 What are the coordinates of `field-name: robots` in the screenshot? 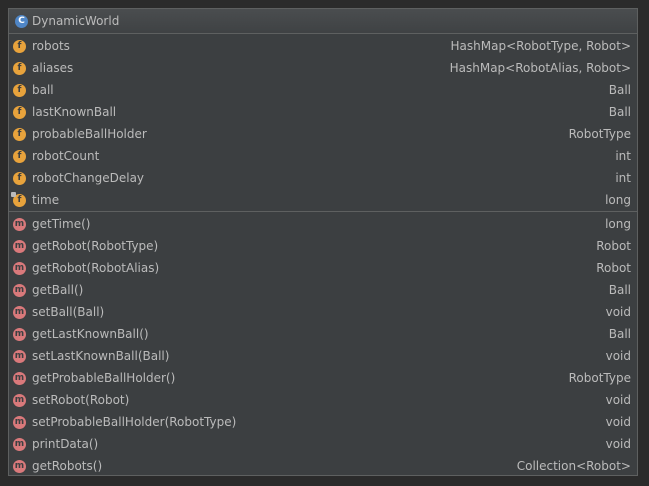 It's located at (51, 46).